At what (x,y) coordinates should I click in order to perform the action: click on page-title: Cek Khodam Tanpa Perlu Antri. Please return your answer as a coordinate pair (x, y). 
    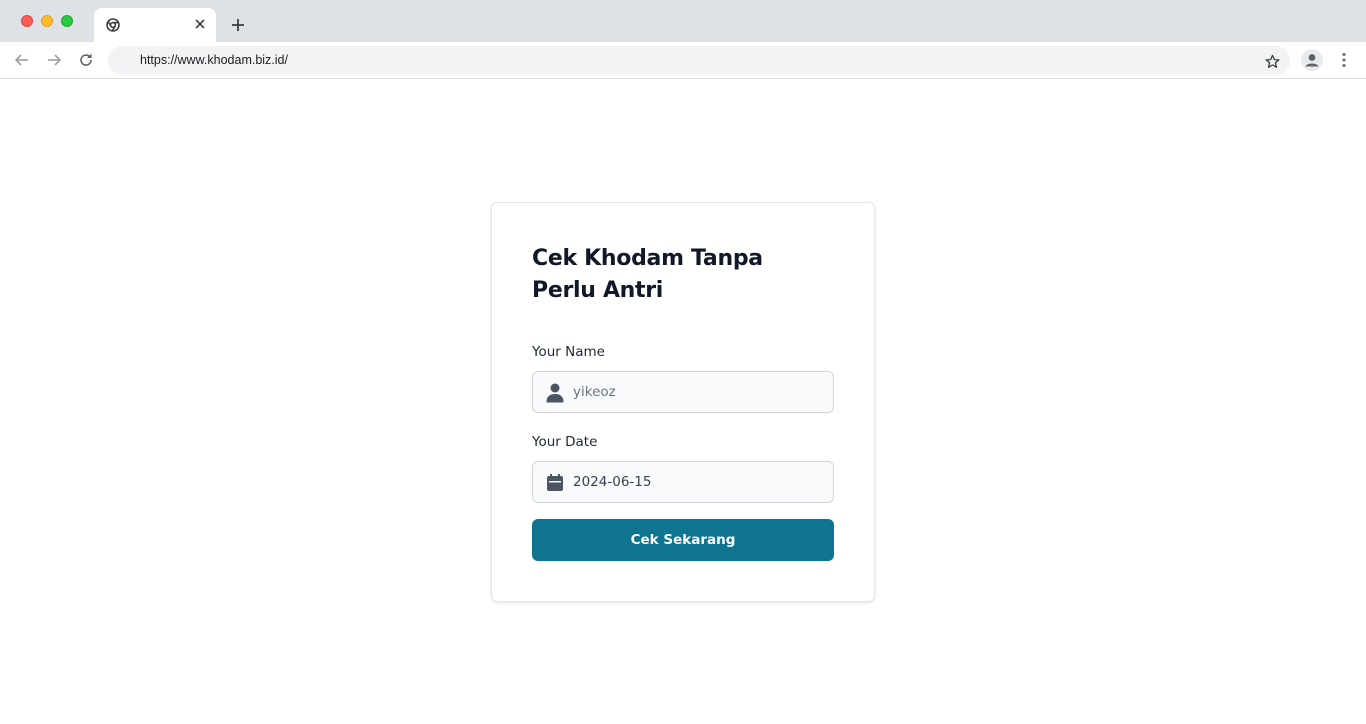
    Looking at the image, I should click on (647, 274).